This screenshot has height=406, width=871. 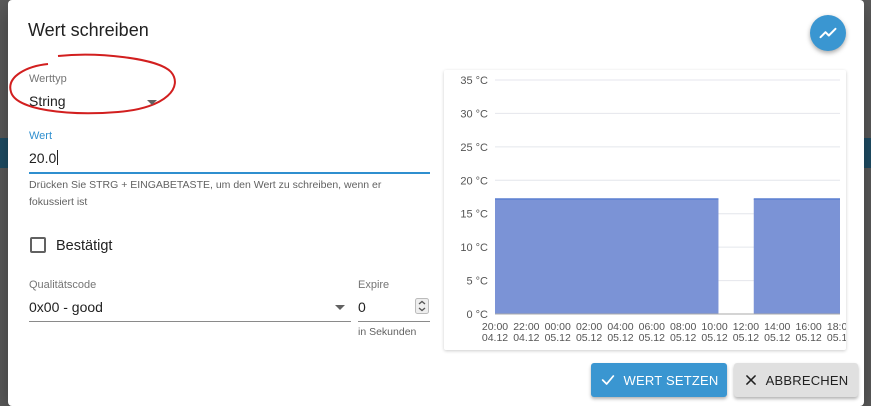 I want to click on value-input: 20.0, so click(x=42, y=158).